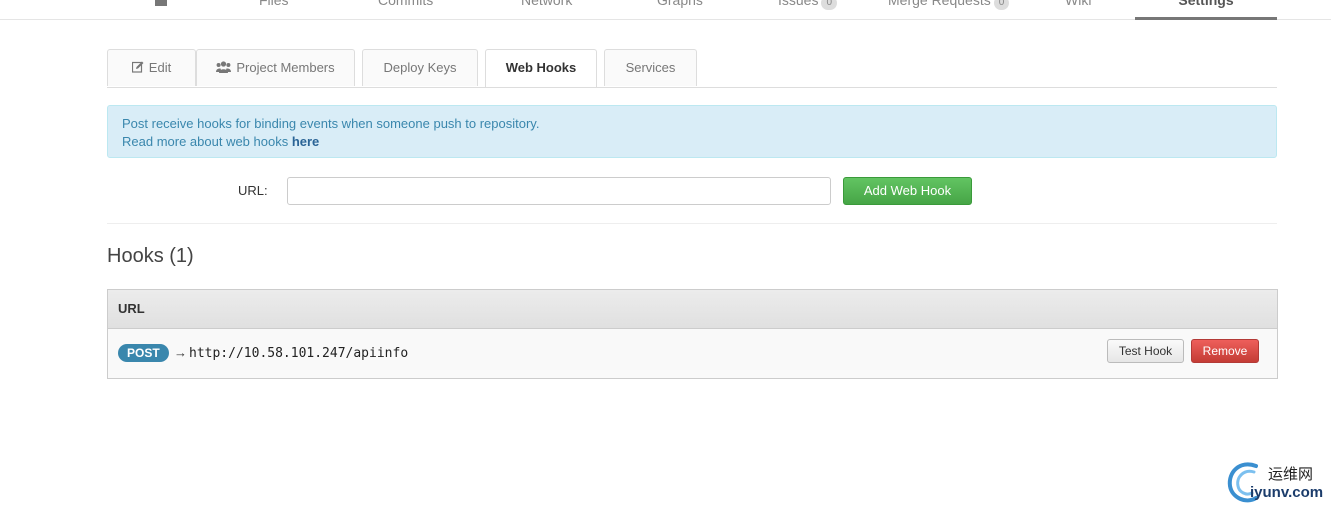 Image resolution: width=1331 pixels, height=508 pixels. I want to click on hook-url: http://10.58.101.247/apiinfo, so click(299, 353).